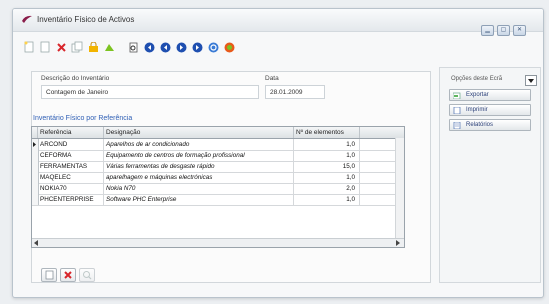  What do you see at coordinates (83, 118) in the screenshot?
I see `grid-section-title: Inventário Físico por Referência` at bounding box center [83, 118].